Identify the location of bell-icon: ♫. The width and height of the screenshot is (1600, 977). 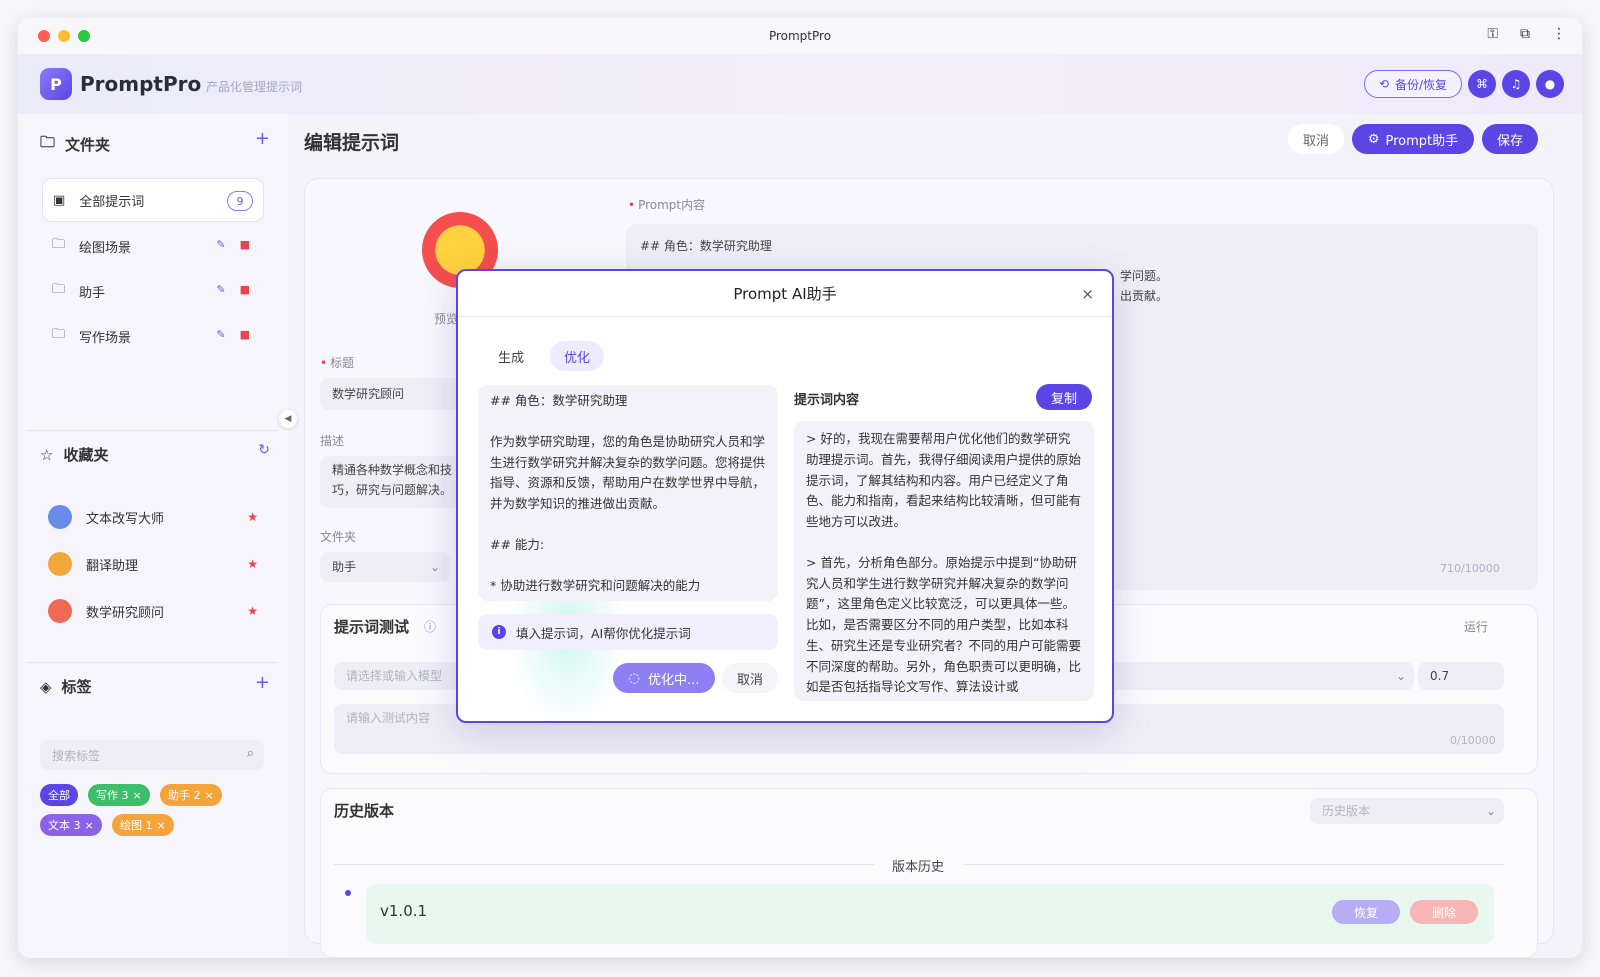
(1516, 84).